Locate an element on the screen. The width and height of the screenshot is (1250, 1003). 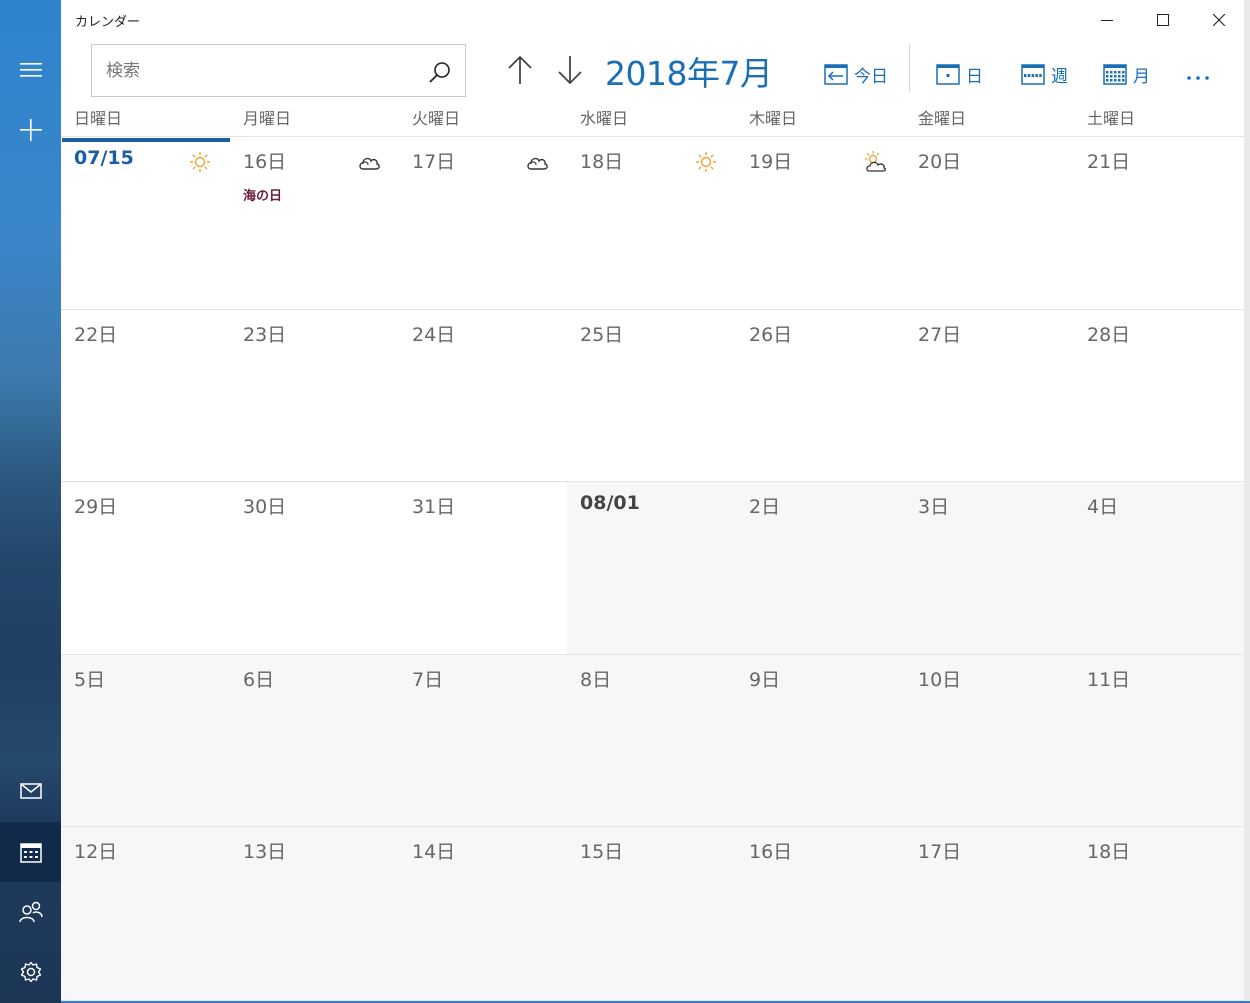
day-cell: 08/01 is located at coordinates (651, 568).